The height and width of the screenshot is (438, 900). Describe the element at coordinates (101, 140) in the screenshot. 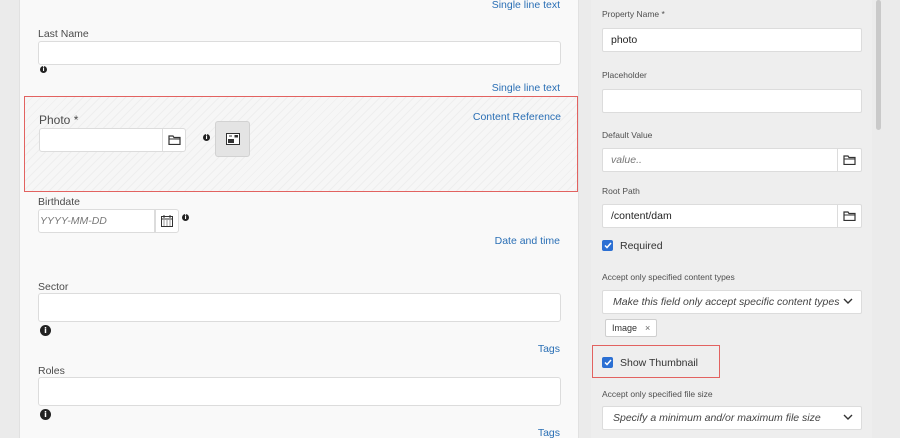

I see `photo-path-input` at that location.